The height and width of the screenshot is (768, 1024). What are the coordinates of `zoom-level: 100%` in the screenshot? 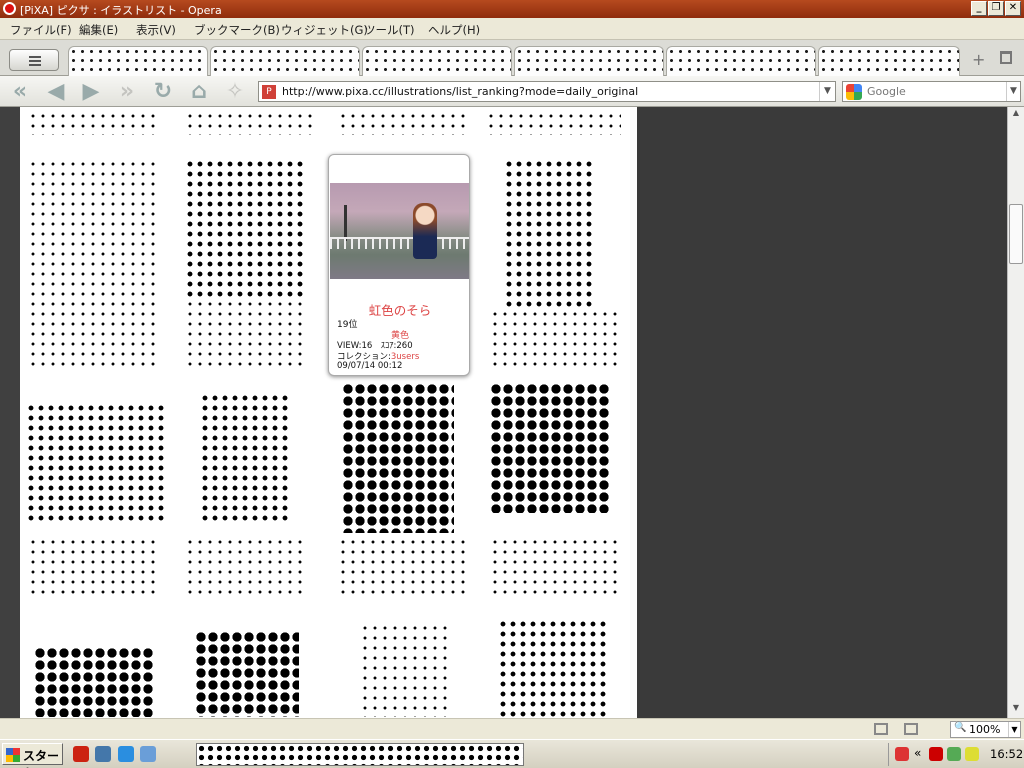 It's located at (984, 729).